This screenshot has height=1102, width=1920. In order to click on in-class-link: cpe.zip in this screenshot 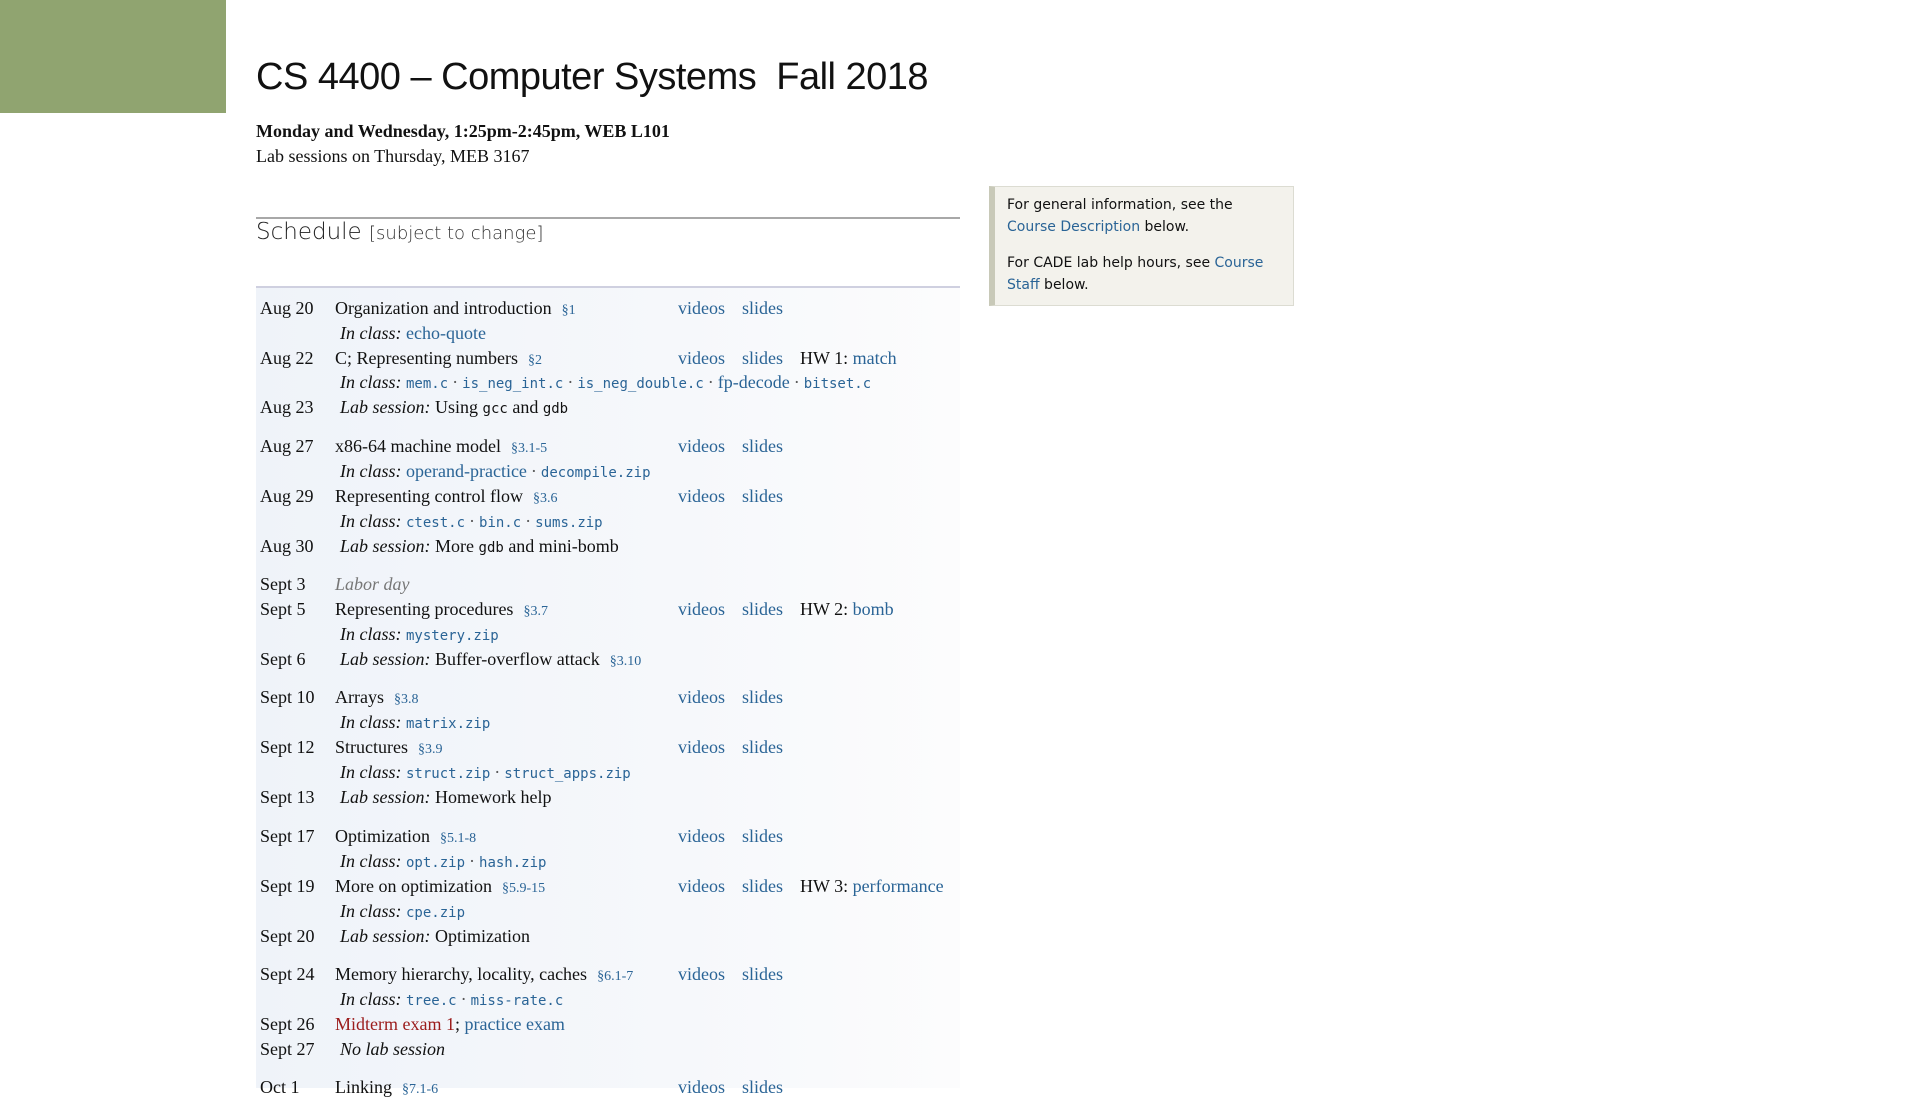, I will do `click(435, 913)`.